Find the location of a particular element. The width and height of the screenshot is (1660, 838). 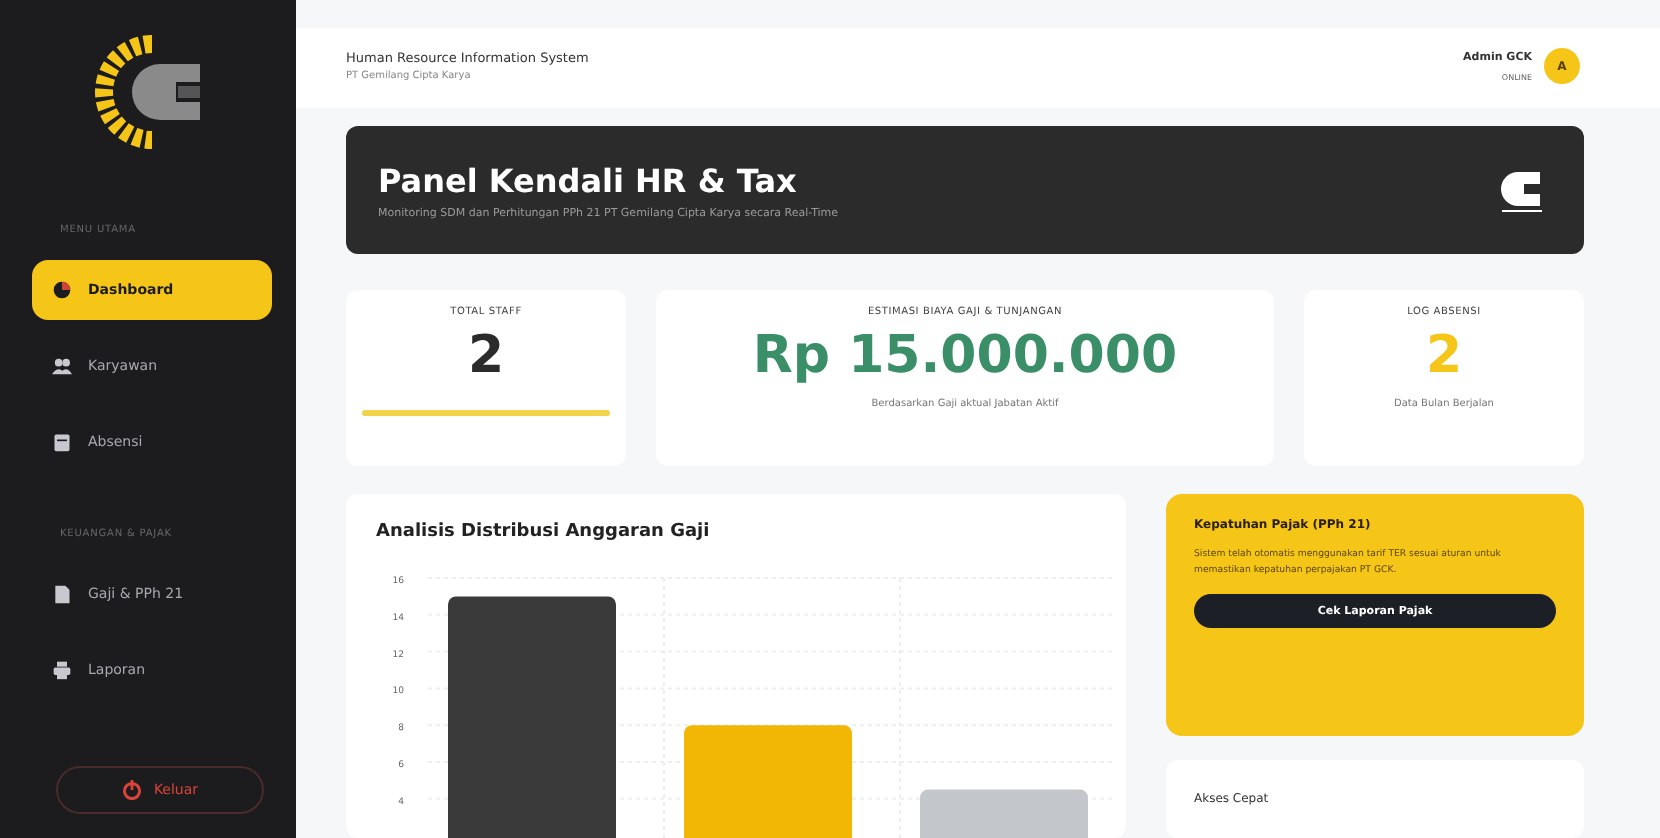

pie-chart-icon is located at coordinates (62, 290).